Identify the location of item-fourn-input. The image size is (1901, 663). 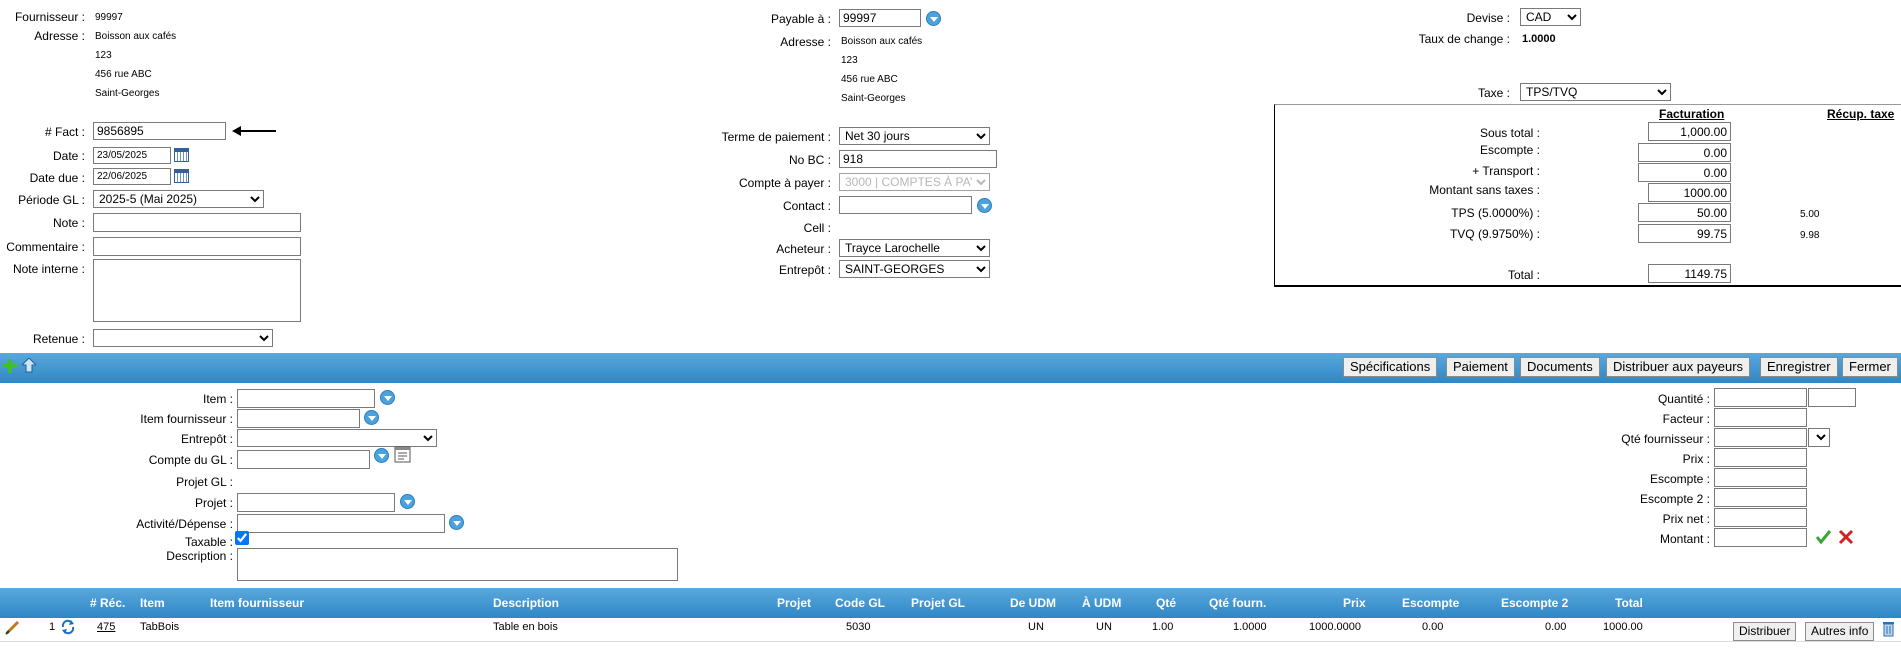
(298, 418).